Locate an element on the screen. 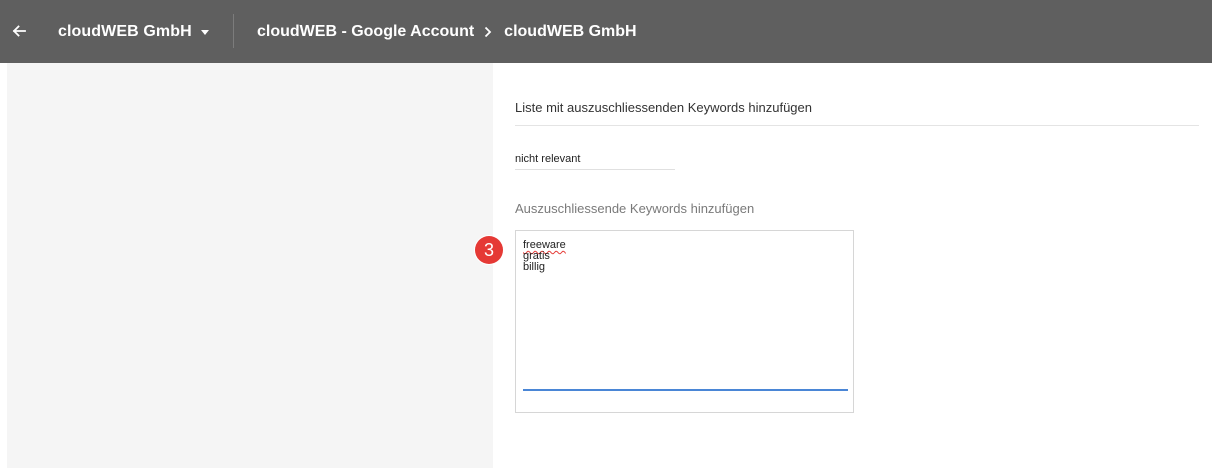 Image resolution: width=1212 pixels, height=468 pixels. step-number-badge: 3 is located at coordinates (489, 250).